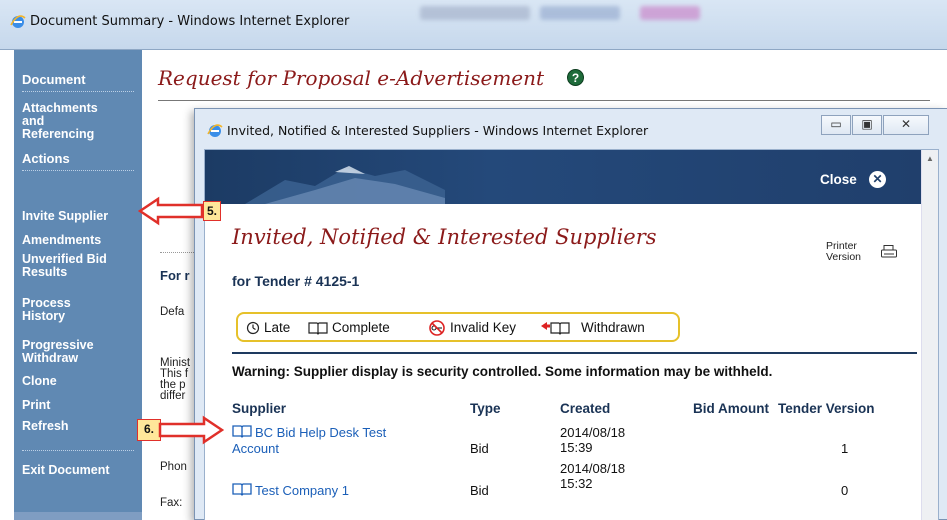 This screenshot has width=947, height=520. What do you see at coordinates (845, 490) in the screenshot?
I see `row-tender-version: 0` at bounding box center [845, 490].